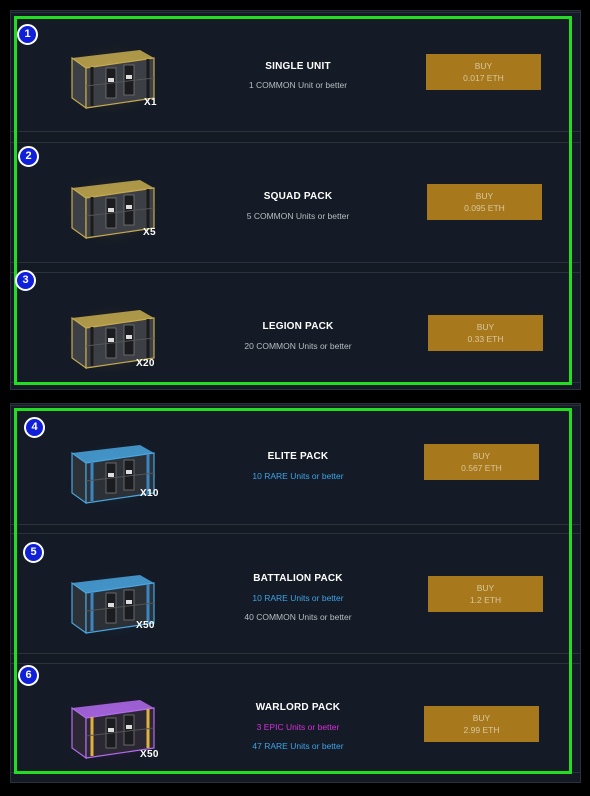 The width and height of the screenshot is (590, 796). Describe the element at coordinates (484, 202) in the screenshot. I see `buy-button: BUY 0.095 ETH` at that location.